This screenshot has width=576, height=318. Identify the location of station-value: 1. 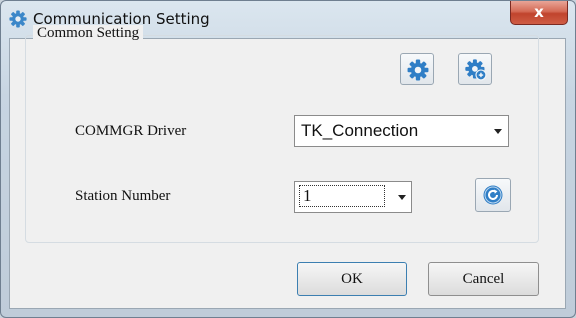
(342, 196).